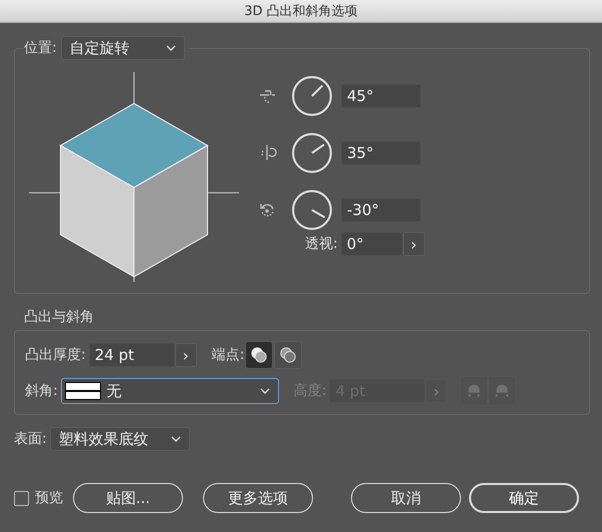  Describe the element at coordinates (40, 48) in the screenshot. I see `position-label: 位置:` at that location.